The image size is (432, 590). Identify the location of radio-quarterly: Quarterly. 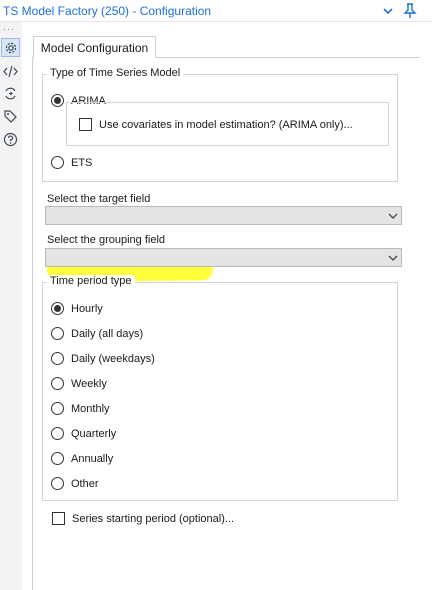
(83, 433).